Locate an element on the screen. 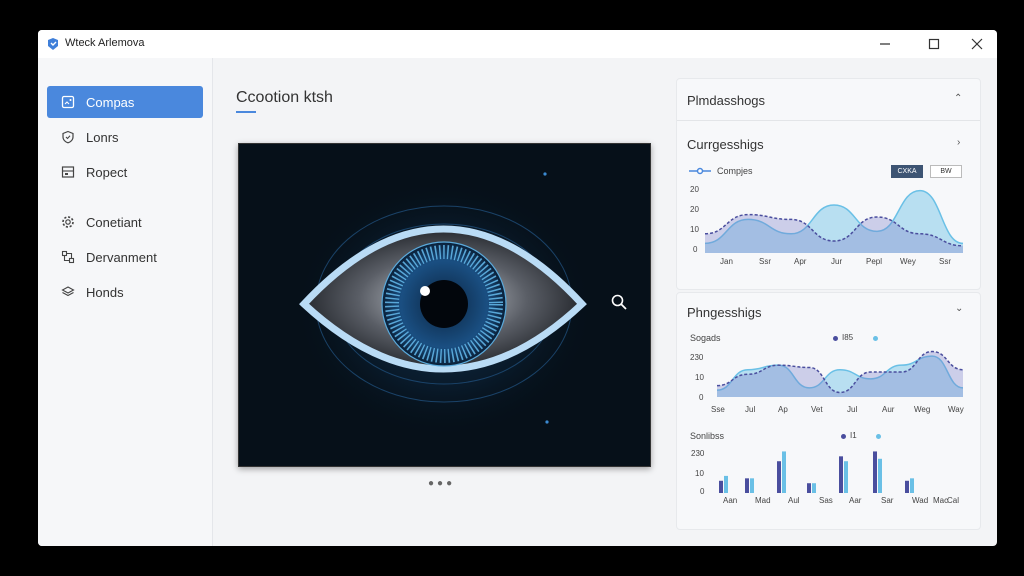 The width and height of the screenshot is (1024, 576). sidebar-item-conetiant: Conetiant is located at coordinates (125, 222).